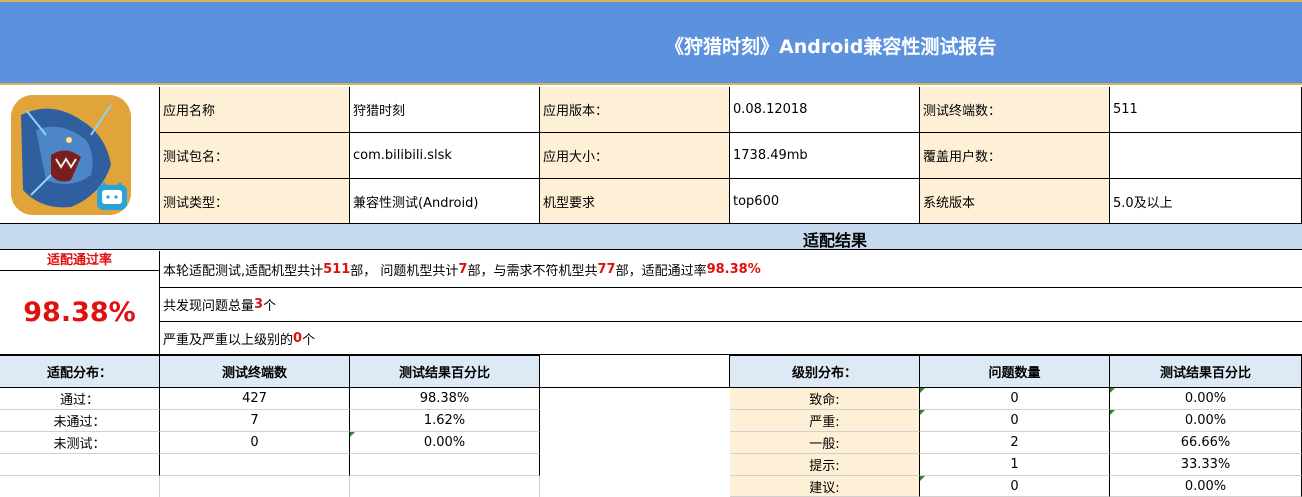  I want to click on device-count-value: 511, so click(1206, 110).